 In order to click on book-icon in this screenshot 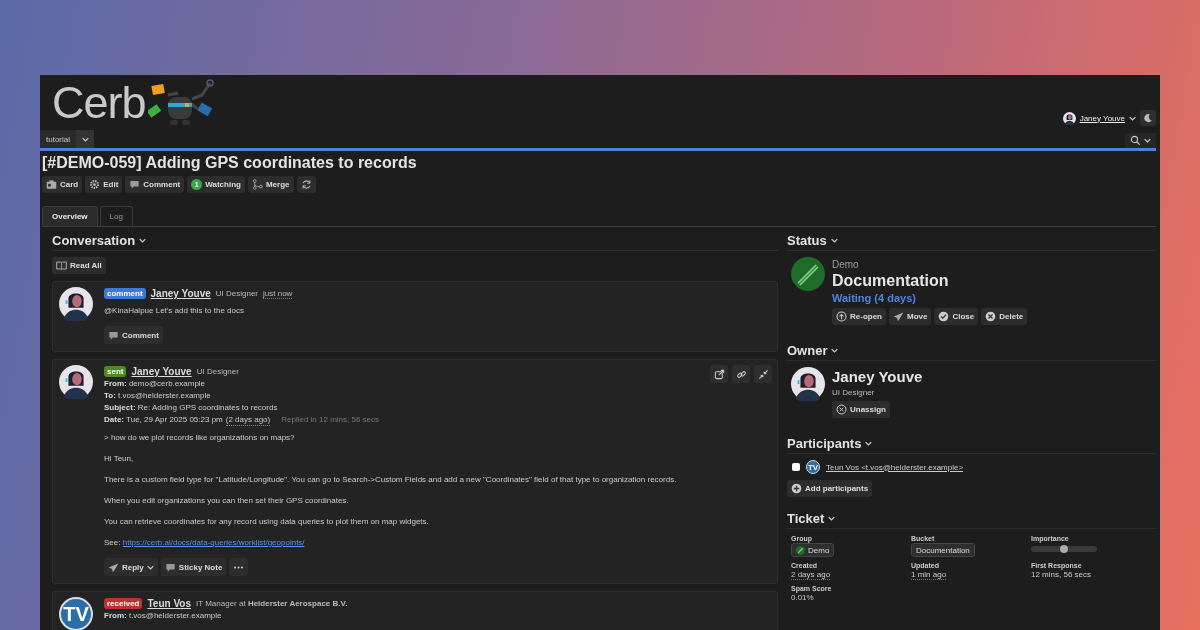, I will do `click(61, 265)`.